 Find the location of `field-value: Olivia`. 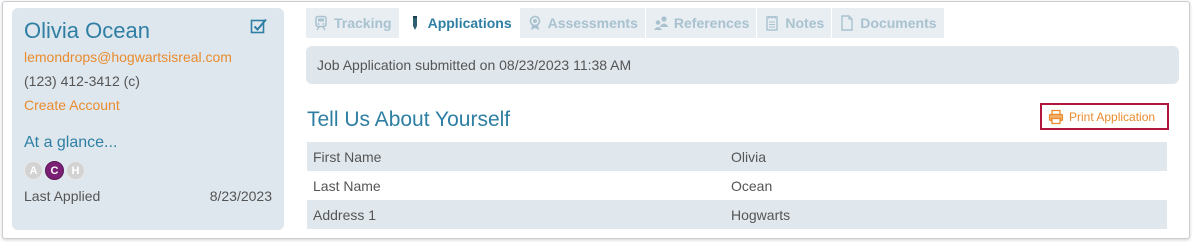

field-value: Olivia is located at coordinates (749, 156).